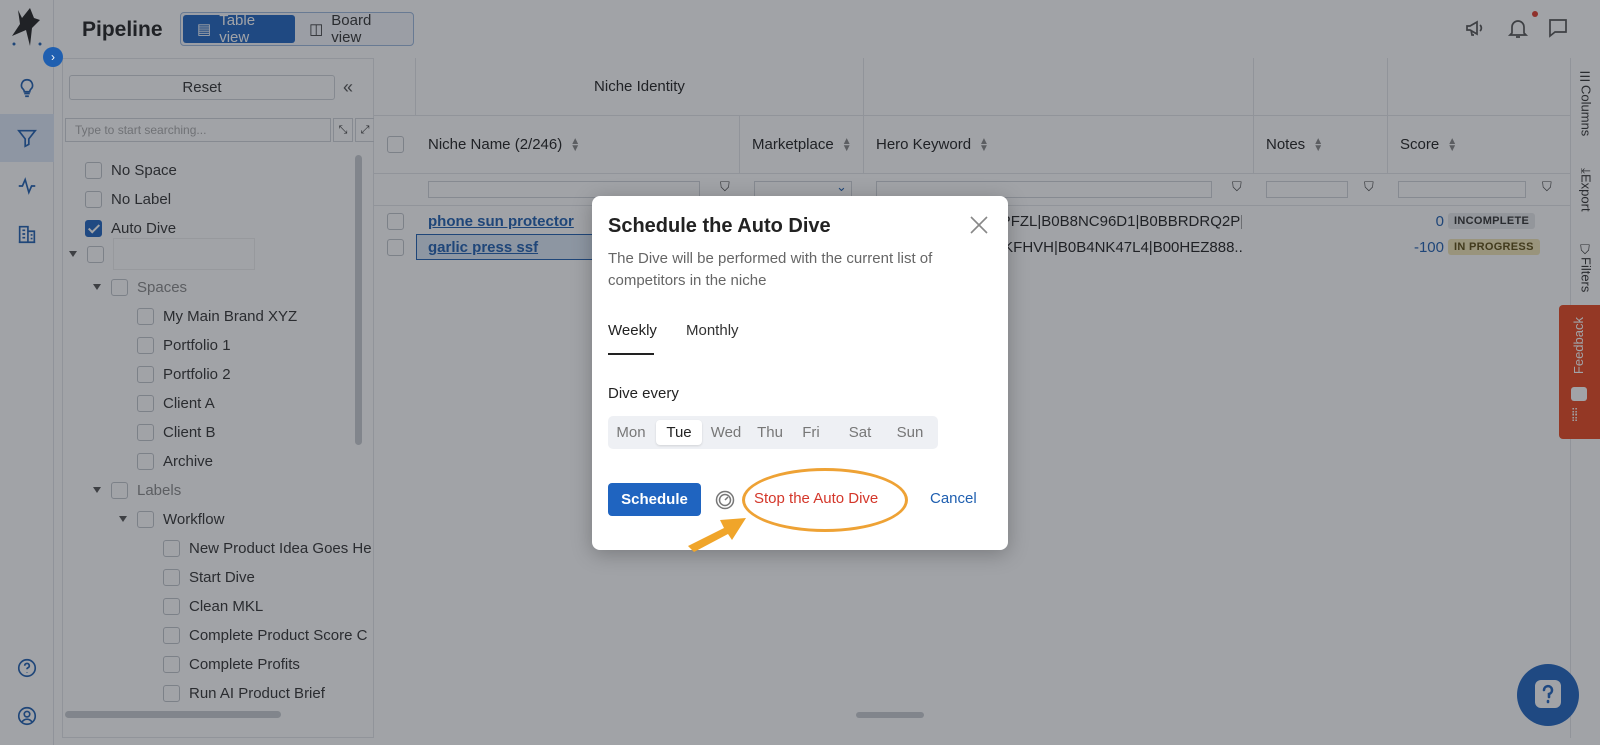  What do you see at coordinates (770, 432) in the screenshot?
I see `day-thu: Thu` at bounding box center [770, 432].